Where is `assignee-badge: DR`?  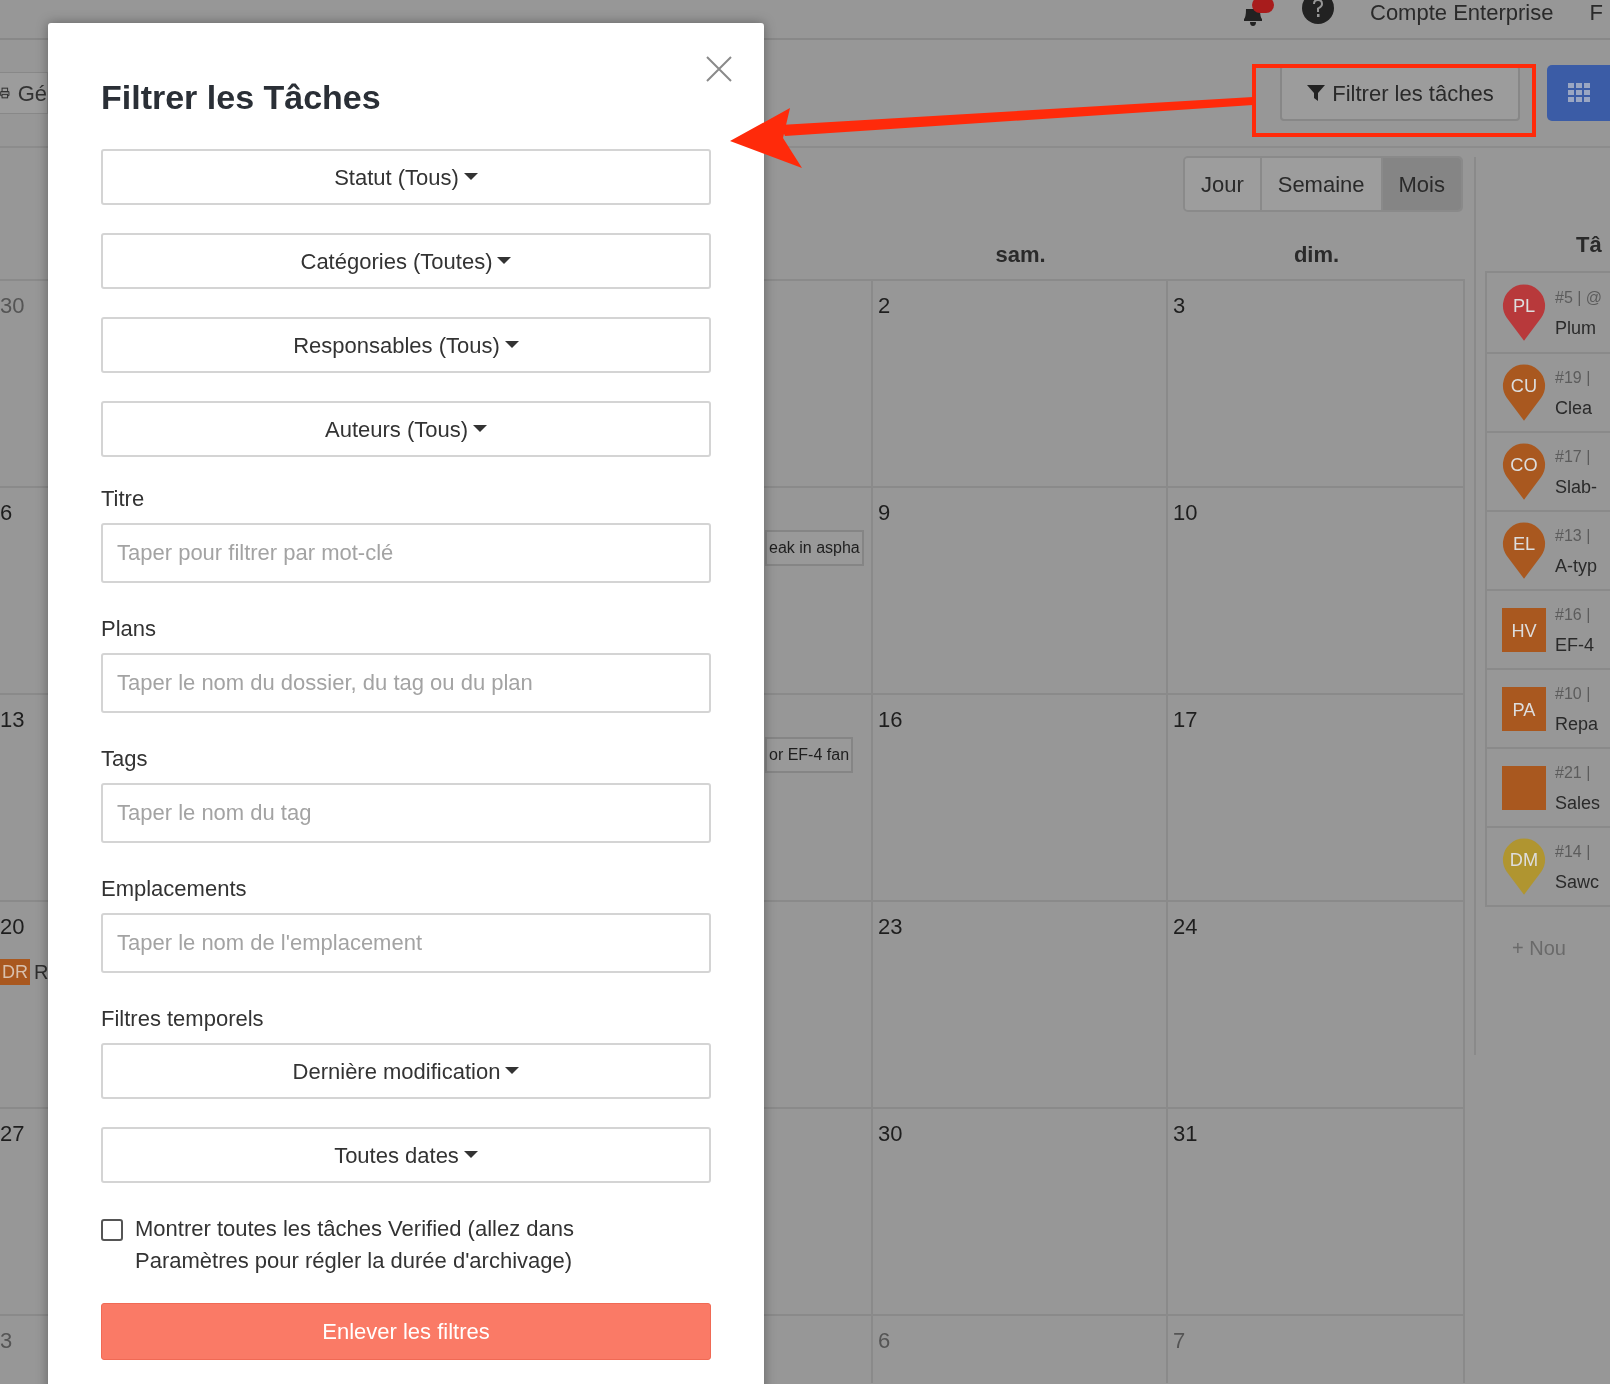 assignee-badge: DR is located at coordinates (15, 972).